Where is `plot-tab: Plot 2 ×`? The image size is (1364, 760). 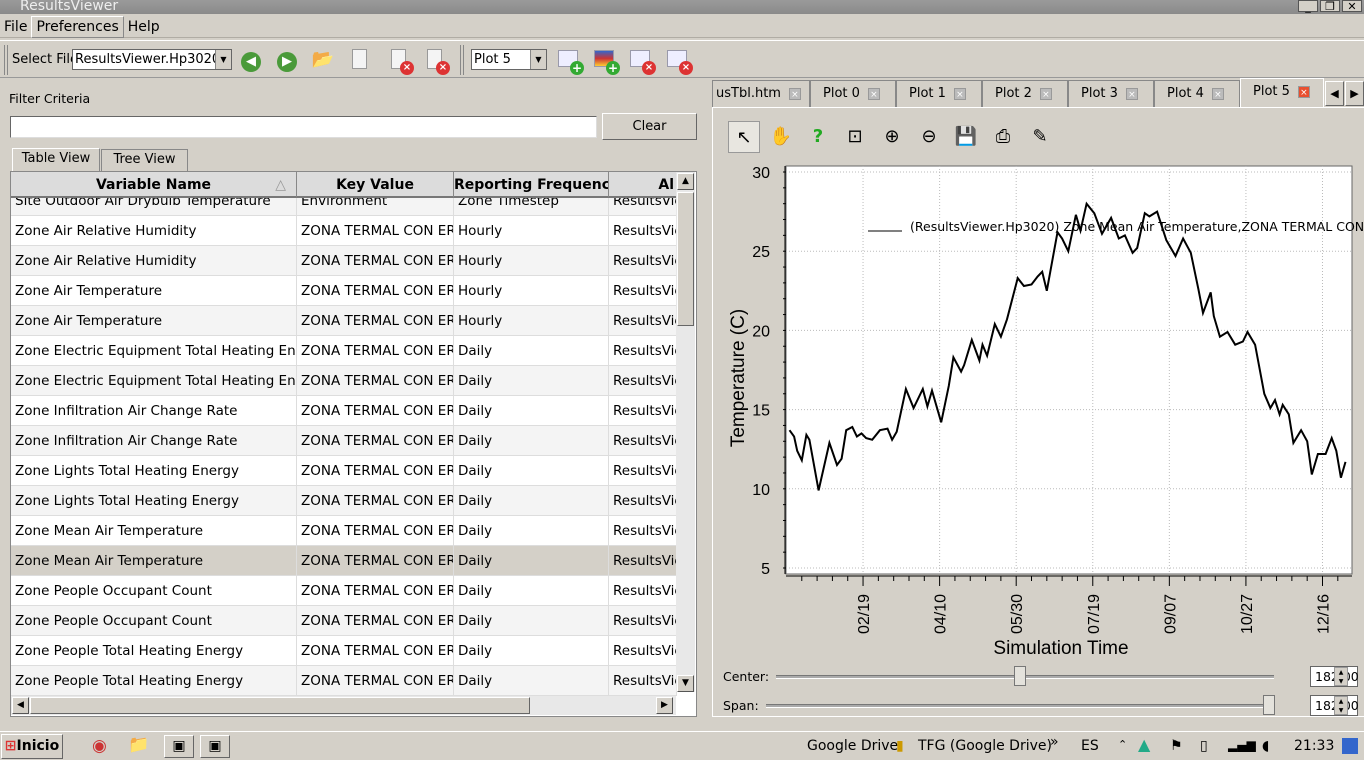
plot-tab: Plot 2 × is located at coordinates (1025, 93).